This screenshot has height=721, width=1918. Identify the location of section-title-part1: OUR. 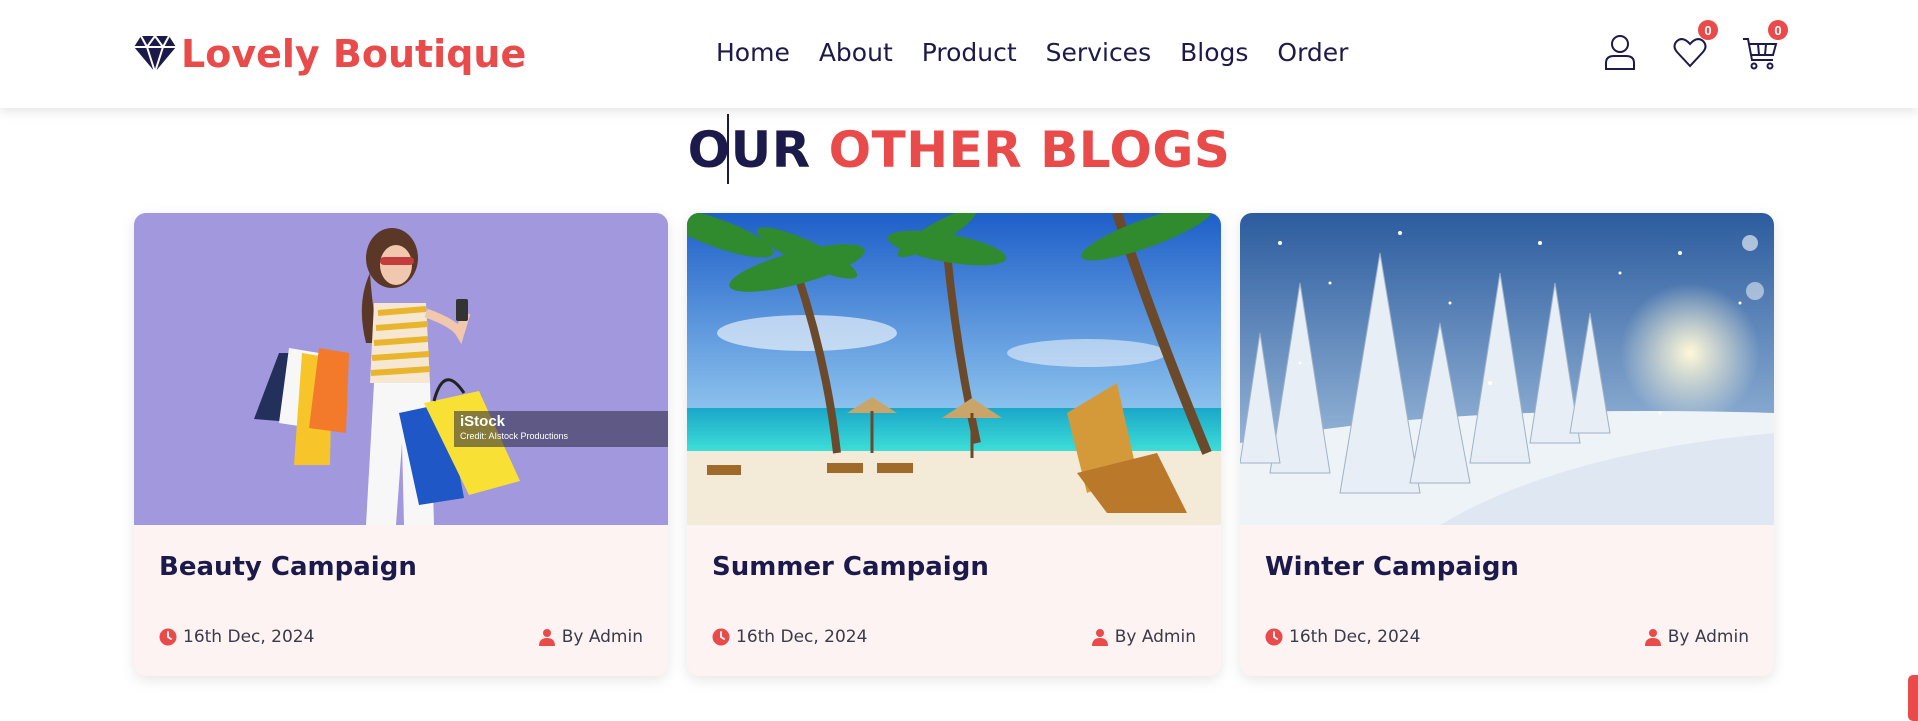
(749, 150).